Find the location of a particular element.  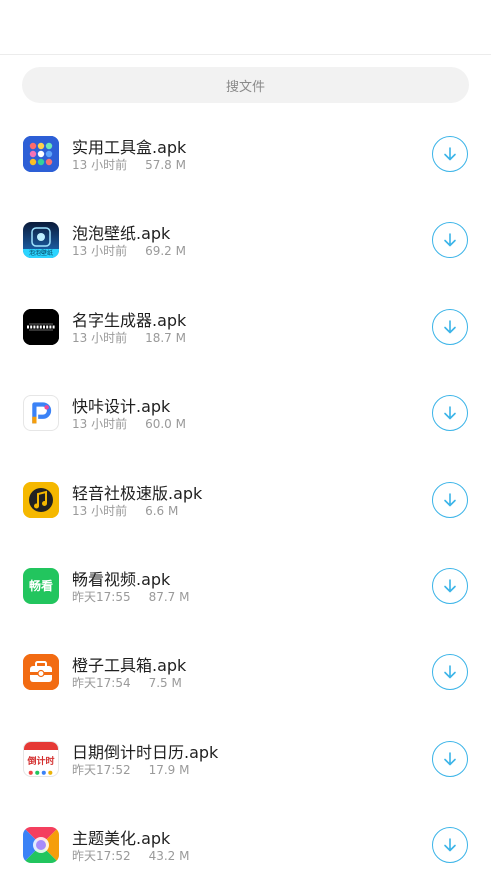

kuaika-p-logo-icon is located at coordinates (41, 413).